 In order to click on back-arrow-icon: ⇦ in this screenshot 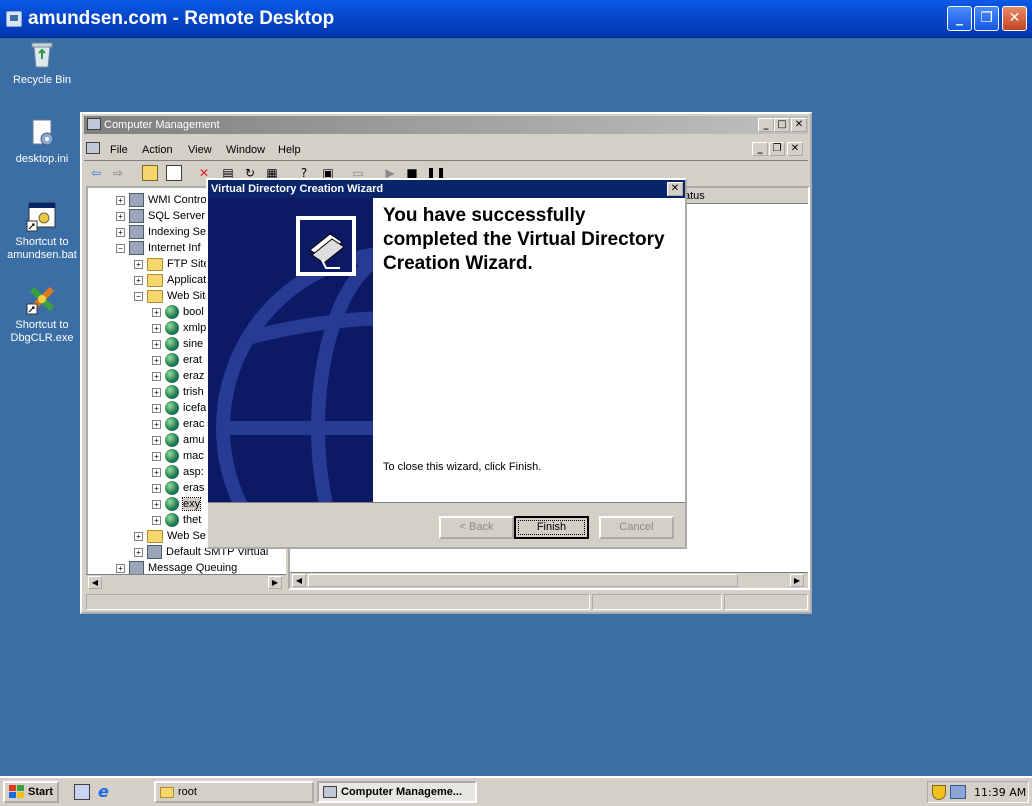, I will do `click(96, 173)`.